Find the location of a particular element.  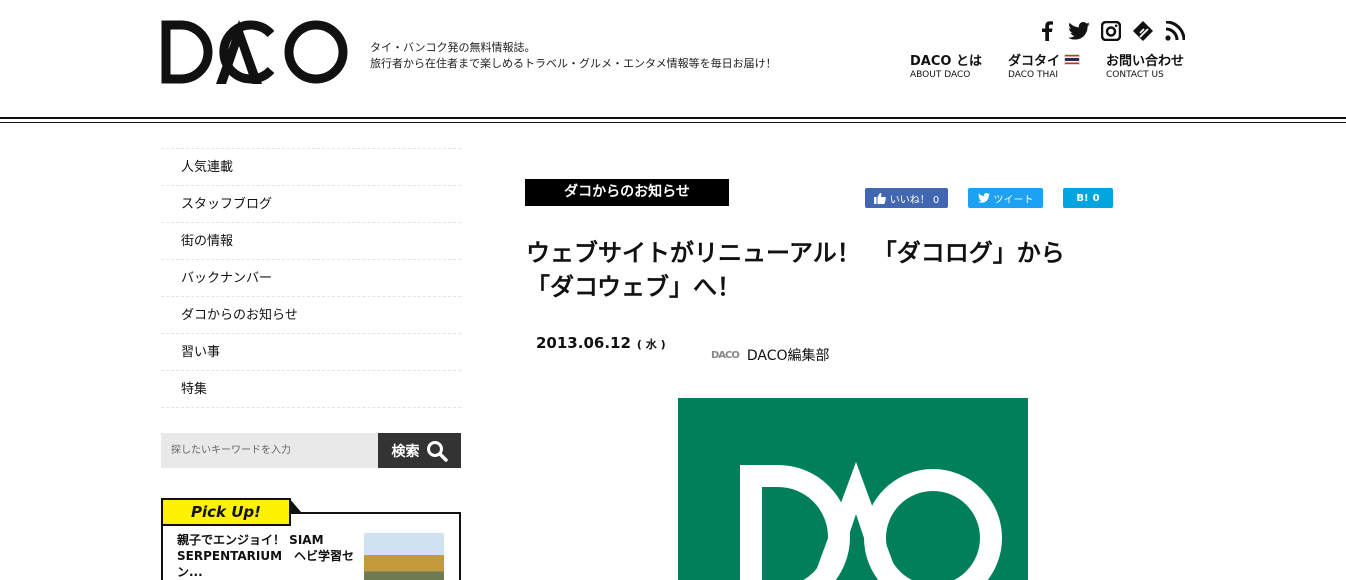

nav-about-label: DACO とは is located at coordinates (946, 61).